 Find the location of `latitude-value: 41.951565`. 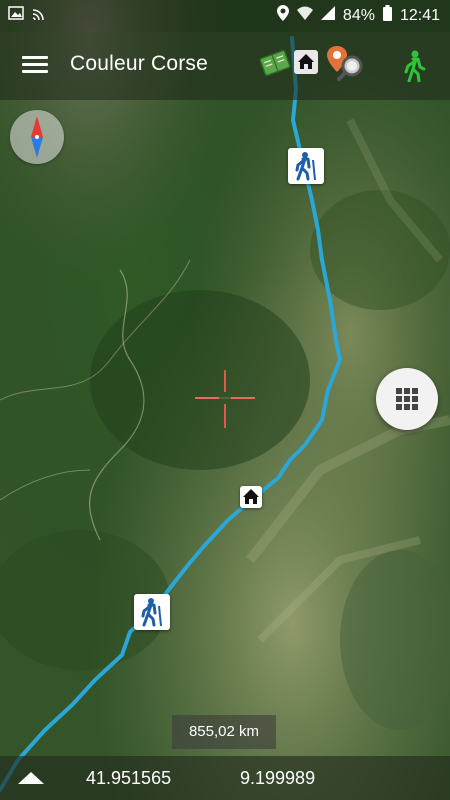

latitude-value: 41.951565 is located at coordinates (129, 778).